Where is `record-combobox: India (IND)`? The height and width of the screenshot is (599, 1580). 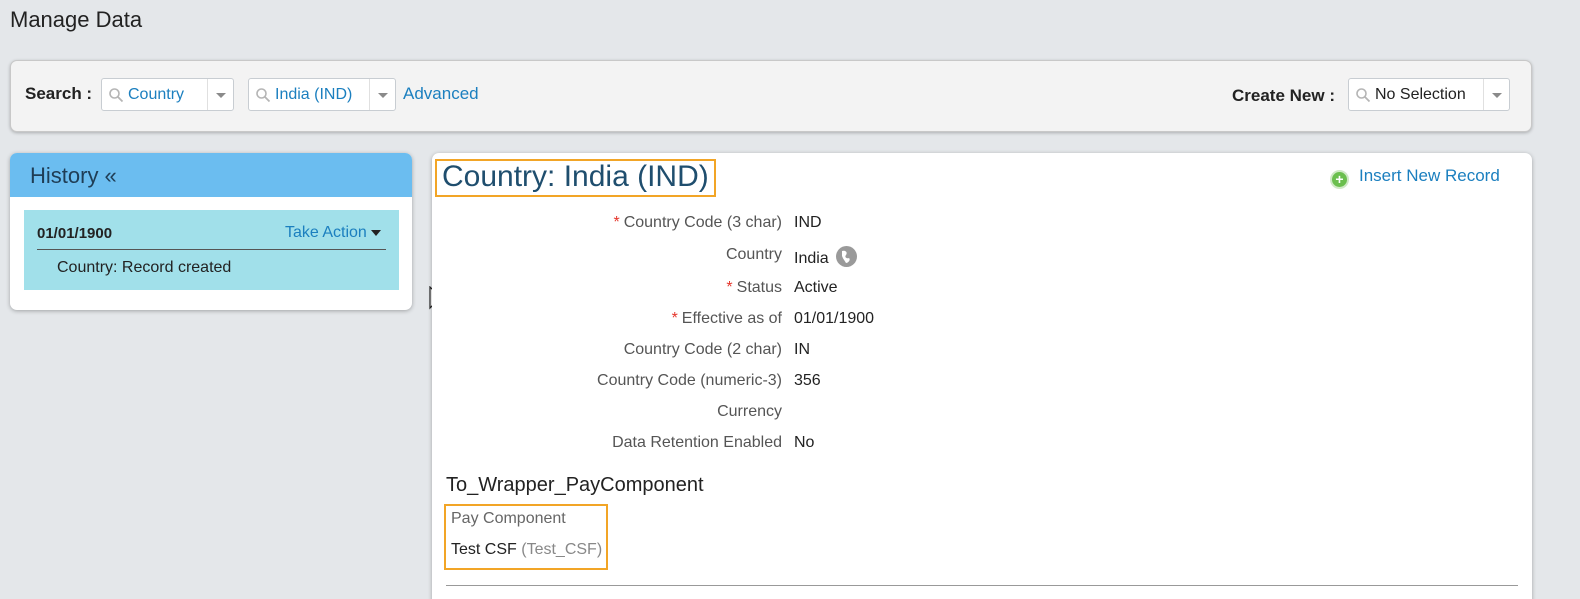 record-combobox: India (IND) is located at coordinates (322, 94).